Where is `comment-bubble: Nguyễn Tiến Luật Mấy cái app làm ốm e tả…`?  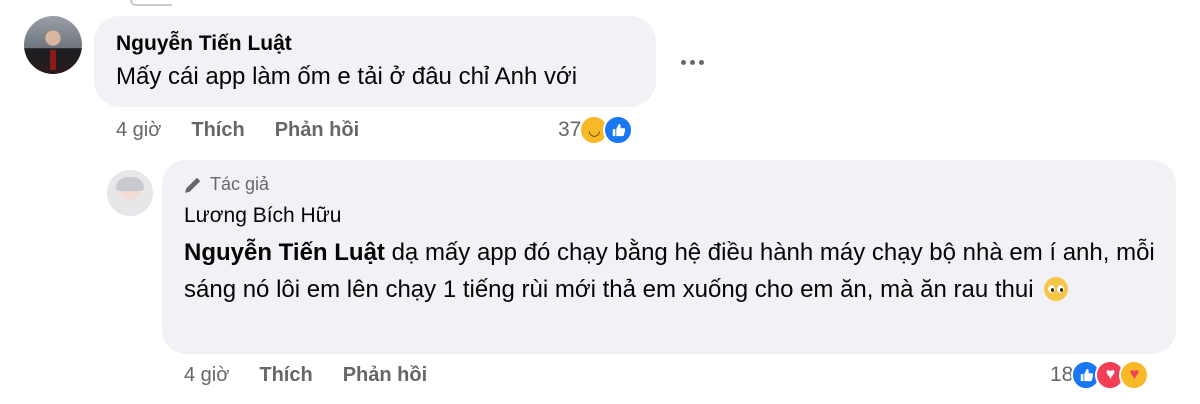 comment-bubble: Nguyễn Tiến Luật Mấy cái app làm ốm e tả… is located at coordinates (375, 61).